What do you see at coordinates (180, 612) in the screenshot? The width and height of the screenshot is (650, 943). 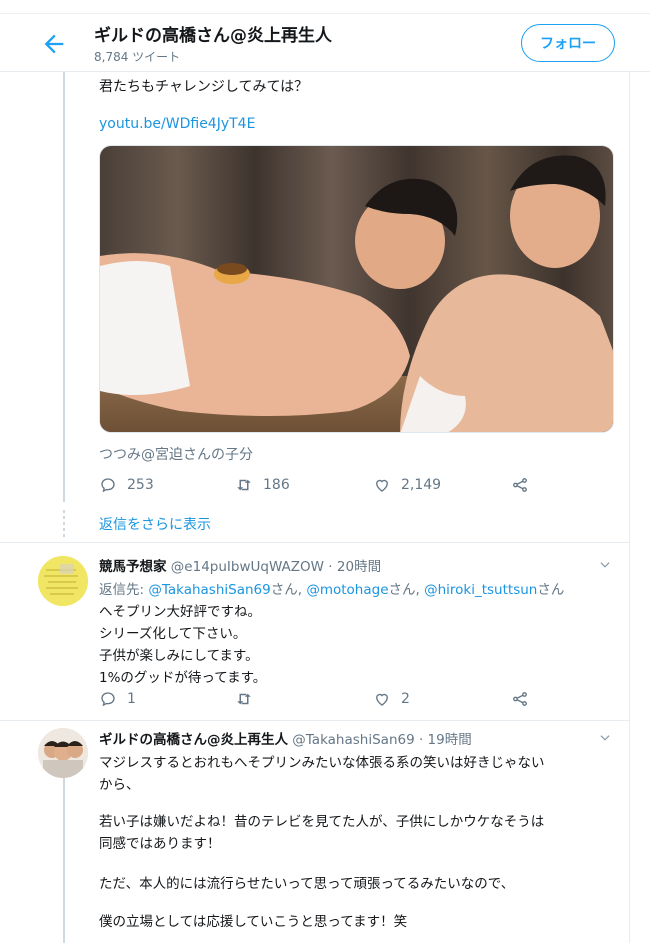 I see `reply-text-line: へそプリン大好評ですね。` at bounding box center [180, 612].